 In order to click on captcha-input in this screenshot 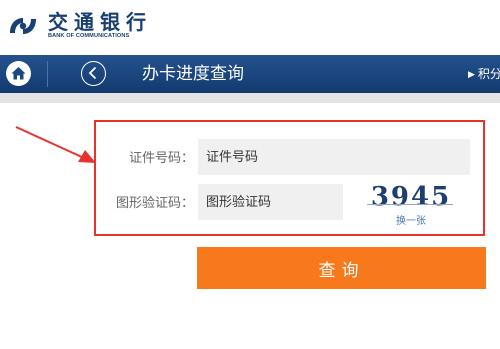, I will do `click(270, 202)`.